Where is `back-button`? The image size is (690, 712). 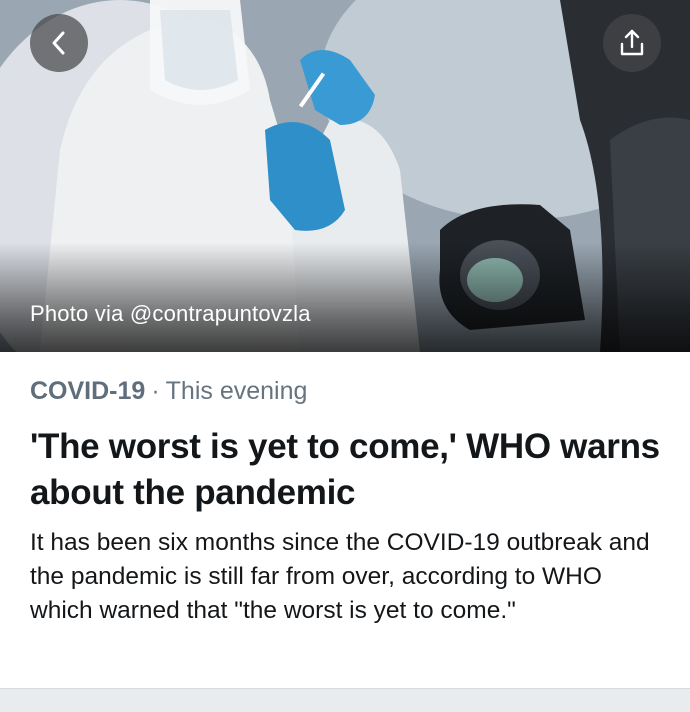 back-button is located at coordinates (59, 43).